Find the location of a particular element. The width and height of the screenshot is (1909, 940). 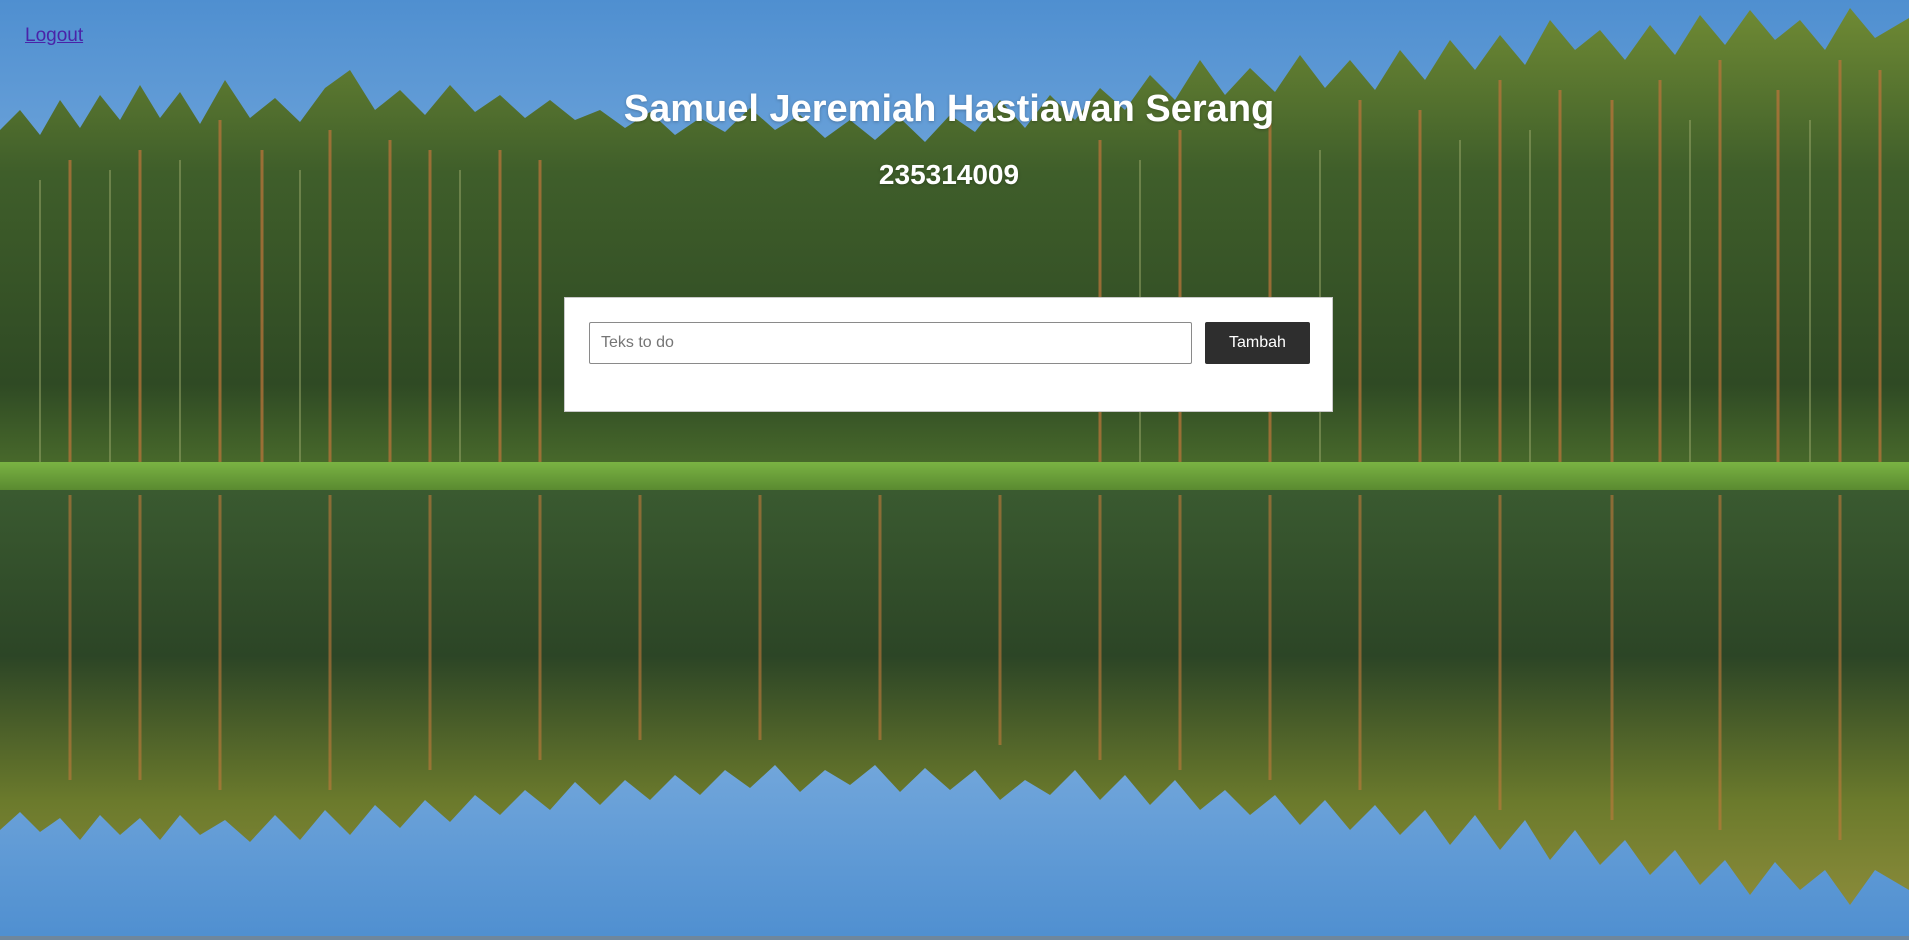

student-id: 235314009 is located at coordinates (949, 174).